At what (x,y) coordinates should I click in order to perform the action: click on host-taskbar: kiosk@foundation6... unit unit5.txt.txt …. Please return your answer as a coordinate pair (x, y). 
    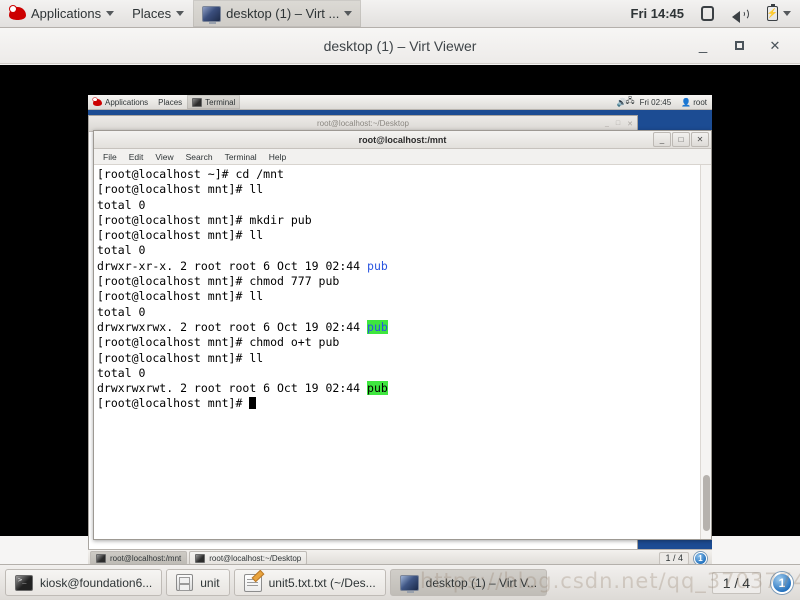
    Looking at the image, I should click on (400, 582).